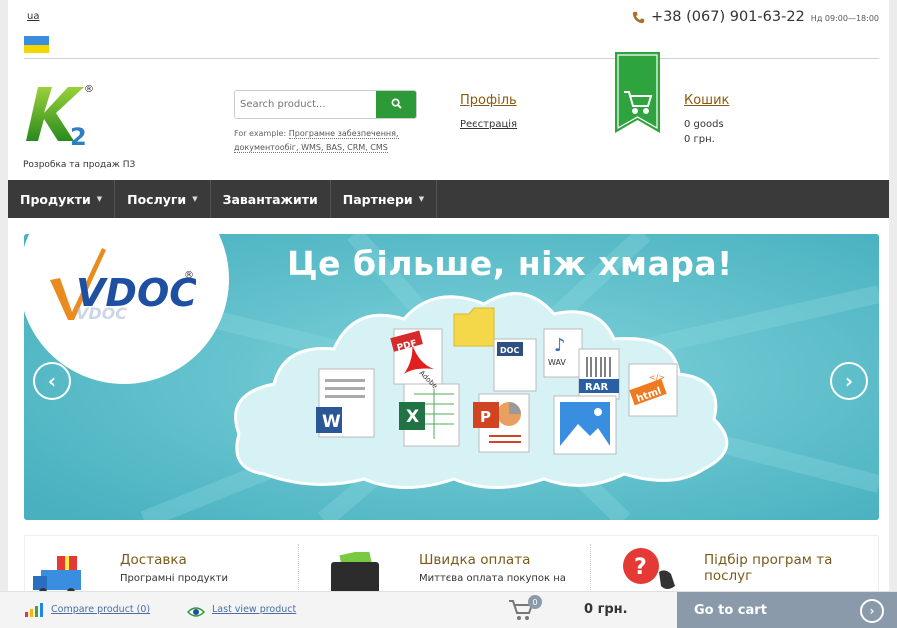 Image resolution: width=897 pixels, height=628 pixels. Describe the element at coordinates (510, 263) in the screenshot. I see `banner-title: Це більше, ніж хмара!` at that location.